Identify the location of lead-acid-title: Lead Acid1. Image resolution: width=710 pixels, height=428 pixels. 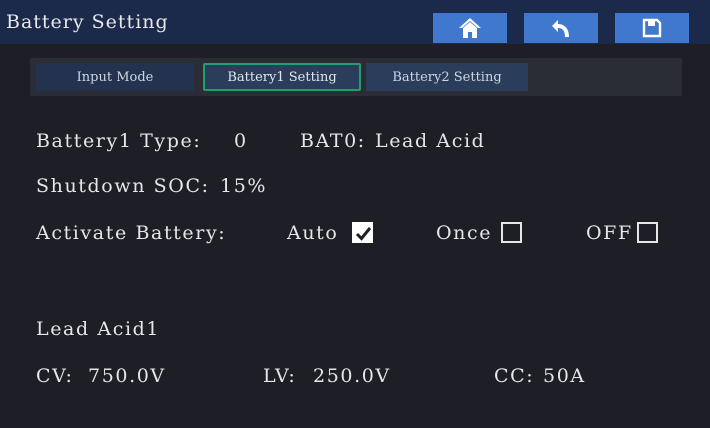
(98, 329).